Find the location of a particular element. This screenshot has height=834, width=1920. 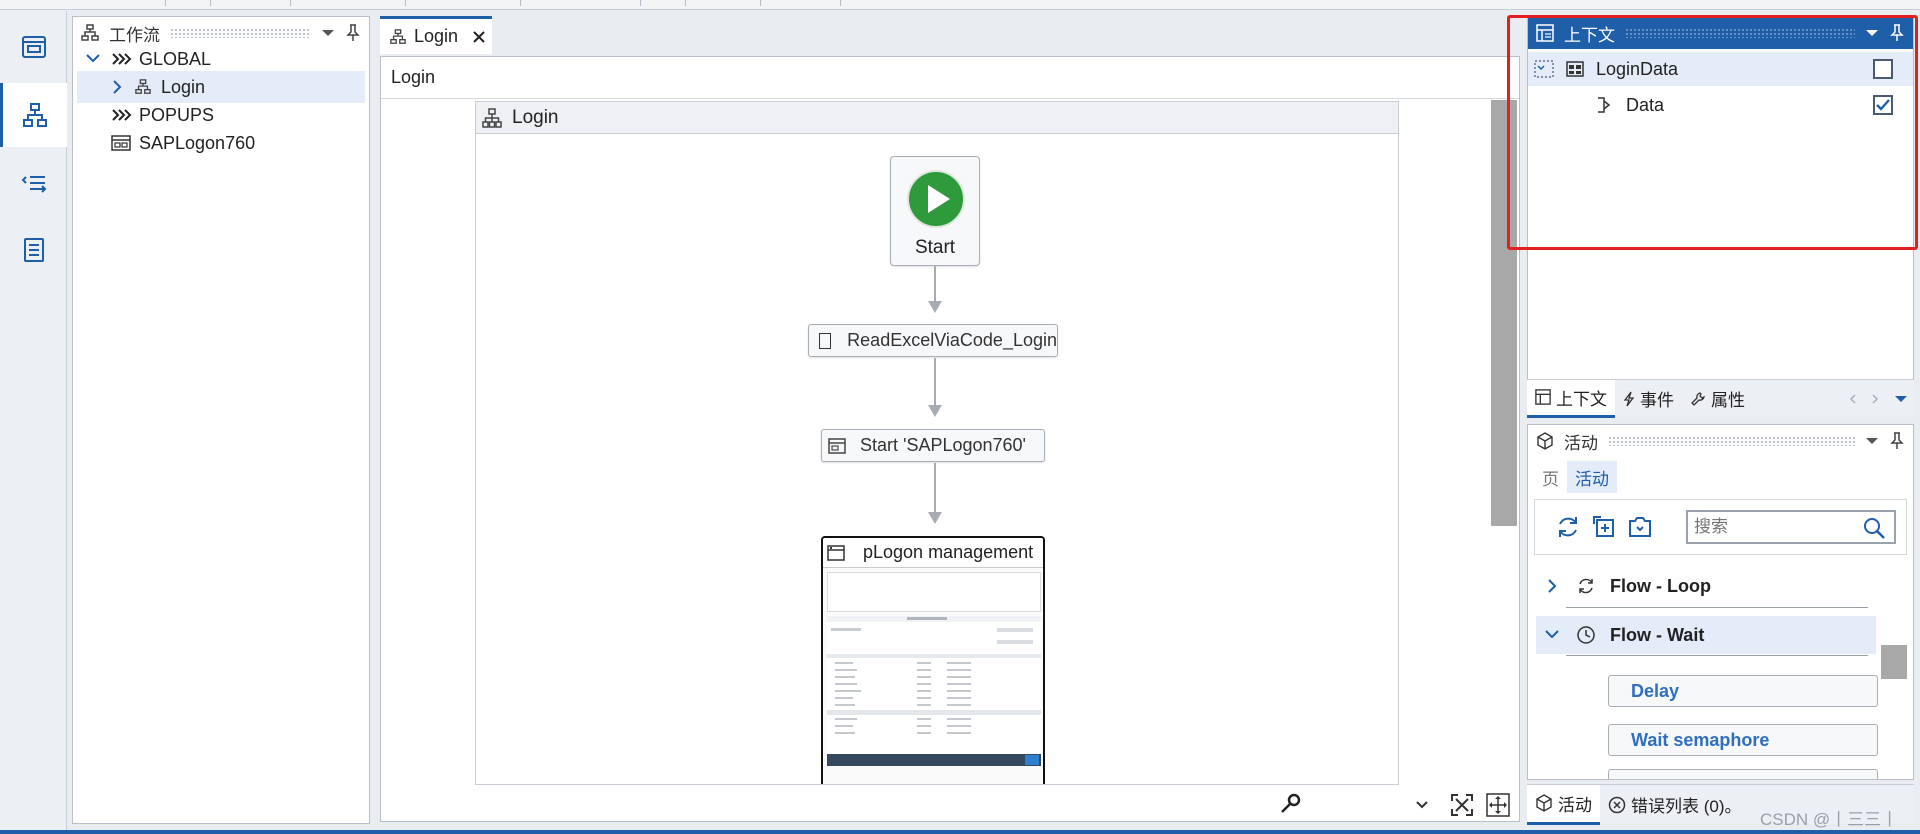

subtab-page: 页 is located at coordinates (1550, 477).